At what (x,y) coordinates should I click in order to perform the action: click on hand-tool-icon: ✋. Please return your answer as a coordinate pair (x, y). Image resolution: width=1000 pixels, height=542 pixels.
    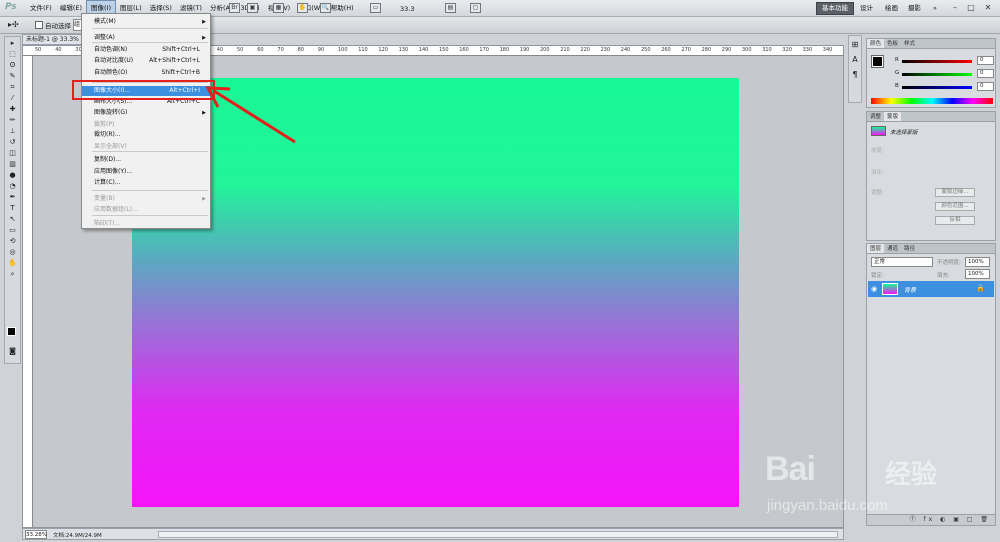
    Looking at the image, I should click on (302, 8).